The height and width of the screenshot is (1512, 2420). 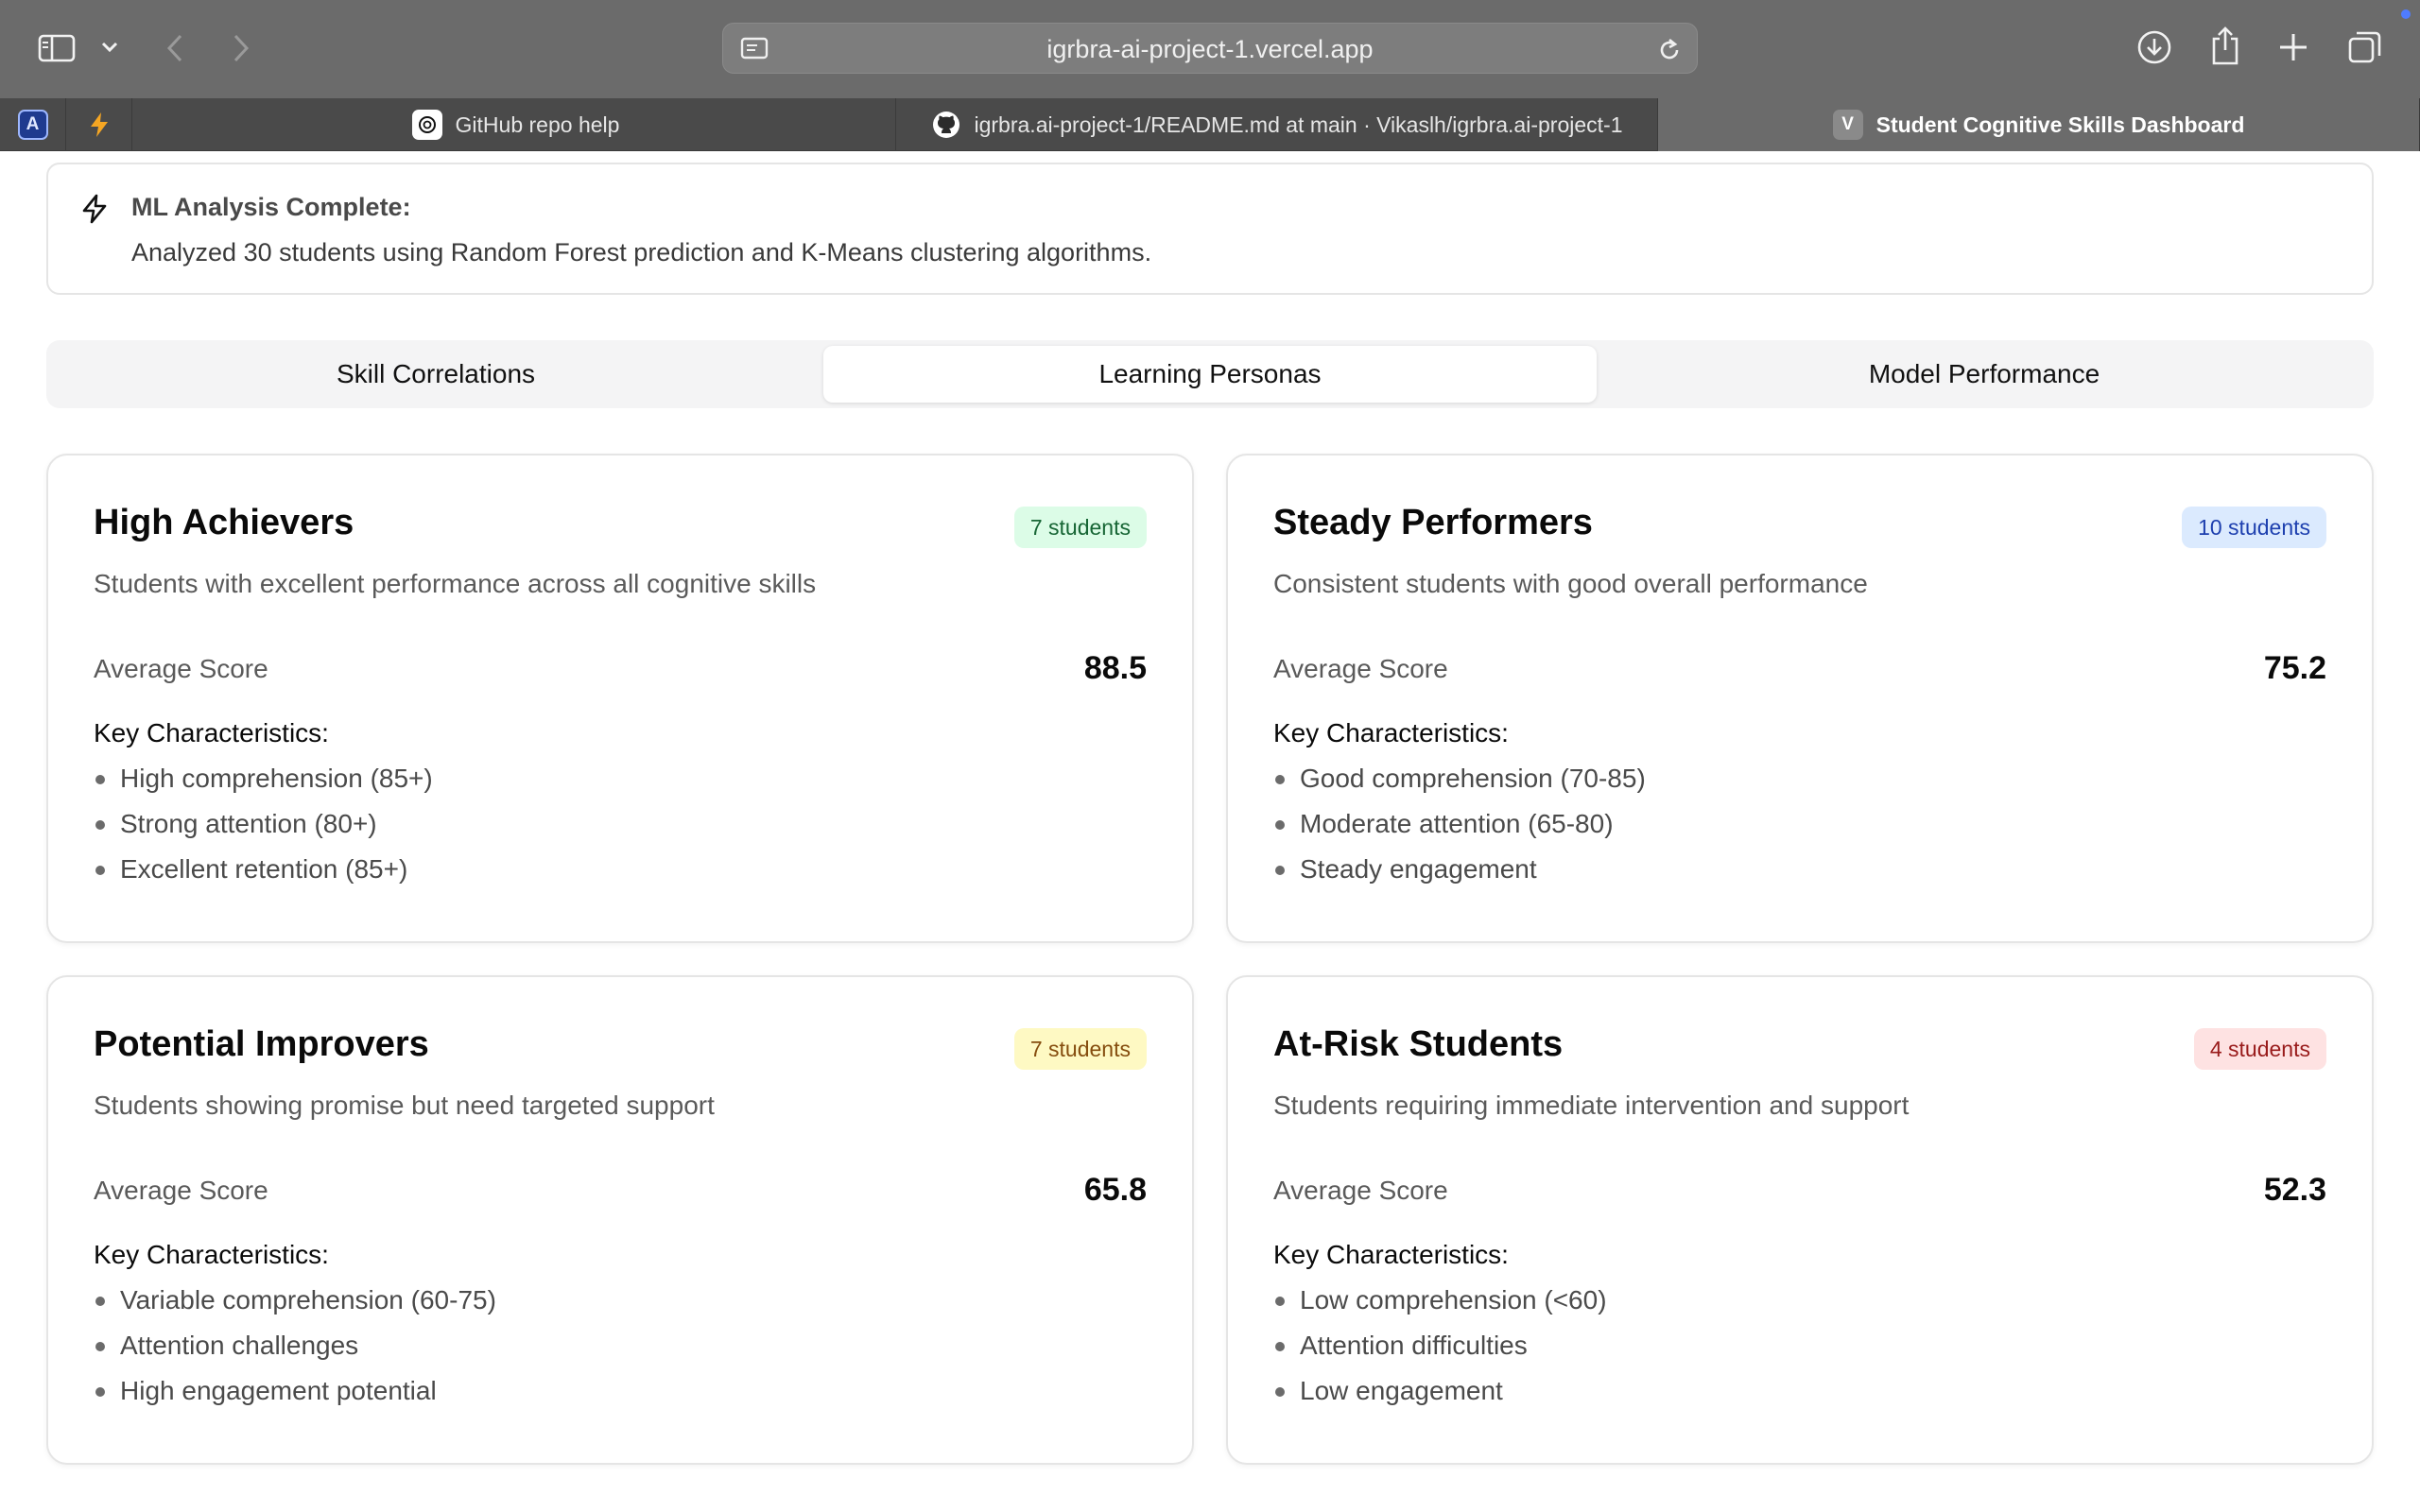 I want to click on tab-student-dashboard: V Student Cognitive Skills Dashboard, so click(x=2039, y=124).